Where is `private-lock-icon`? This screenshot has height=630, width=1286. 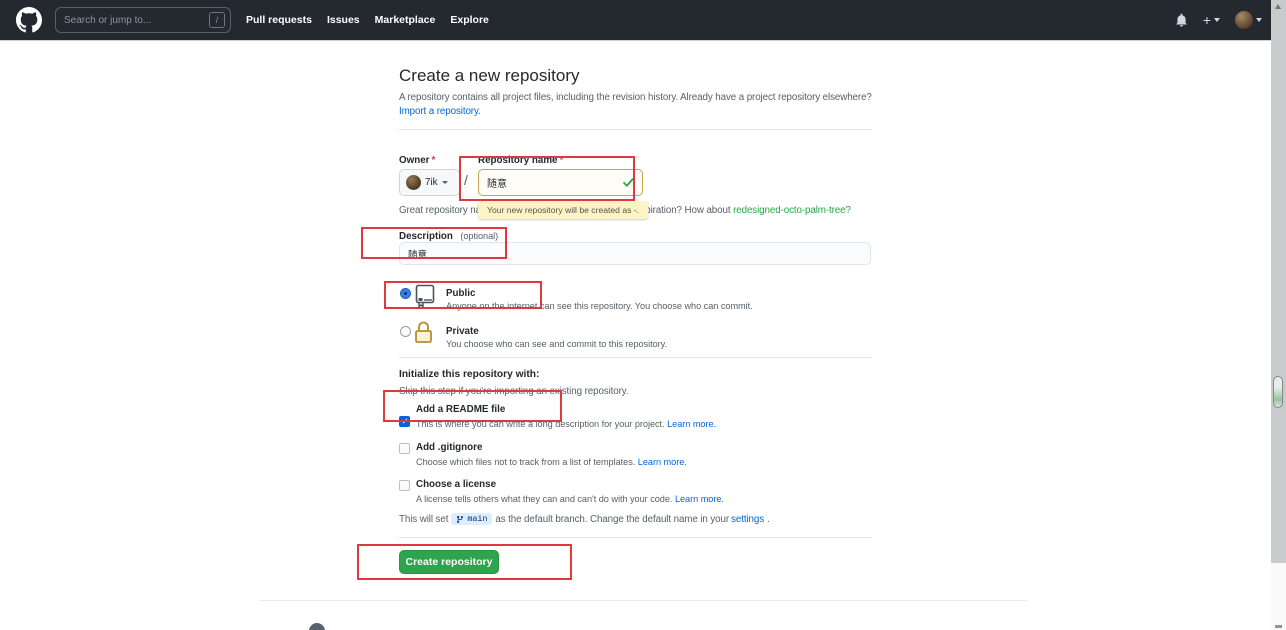 private-lock-icon is located at coordinates (423, 332).